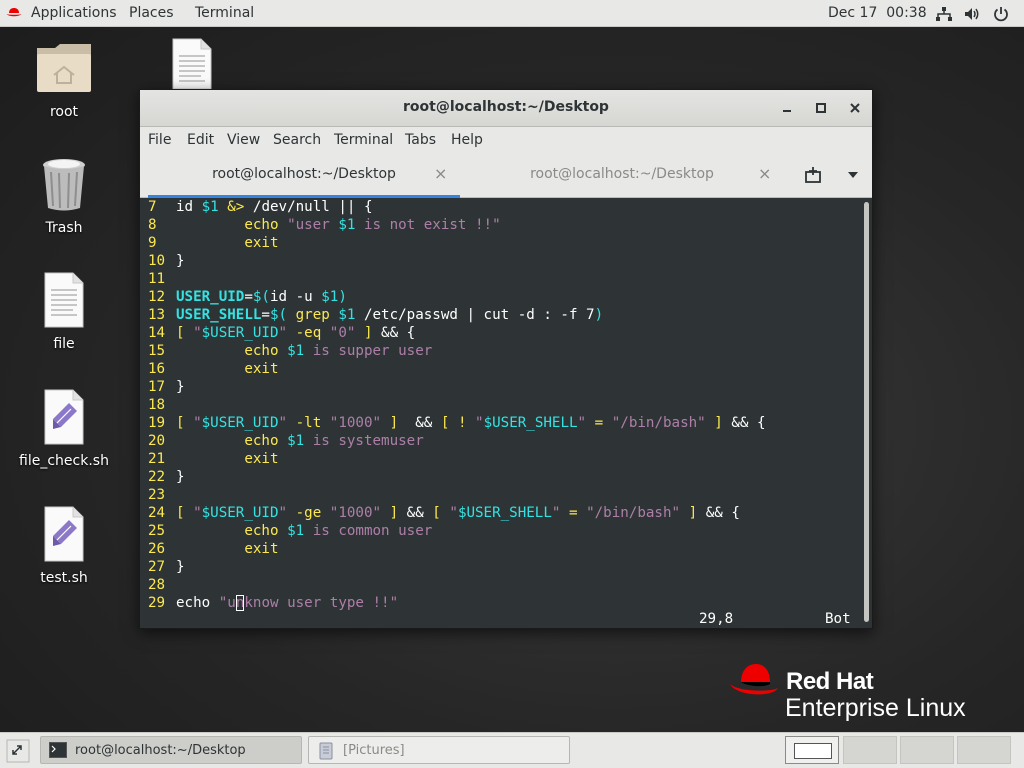 The image size is (1024, 768). Describe the element at coordinates (374, 750) in the screenshot. I see `taskbar-item-label: [Pictures]` at that location.